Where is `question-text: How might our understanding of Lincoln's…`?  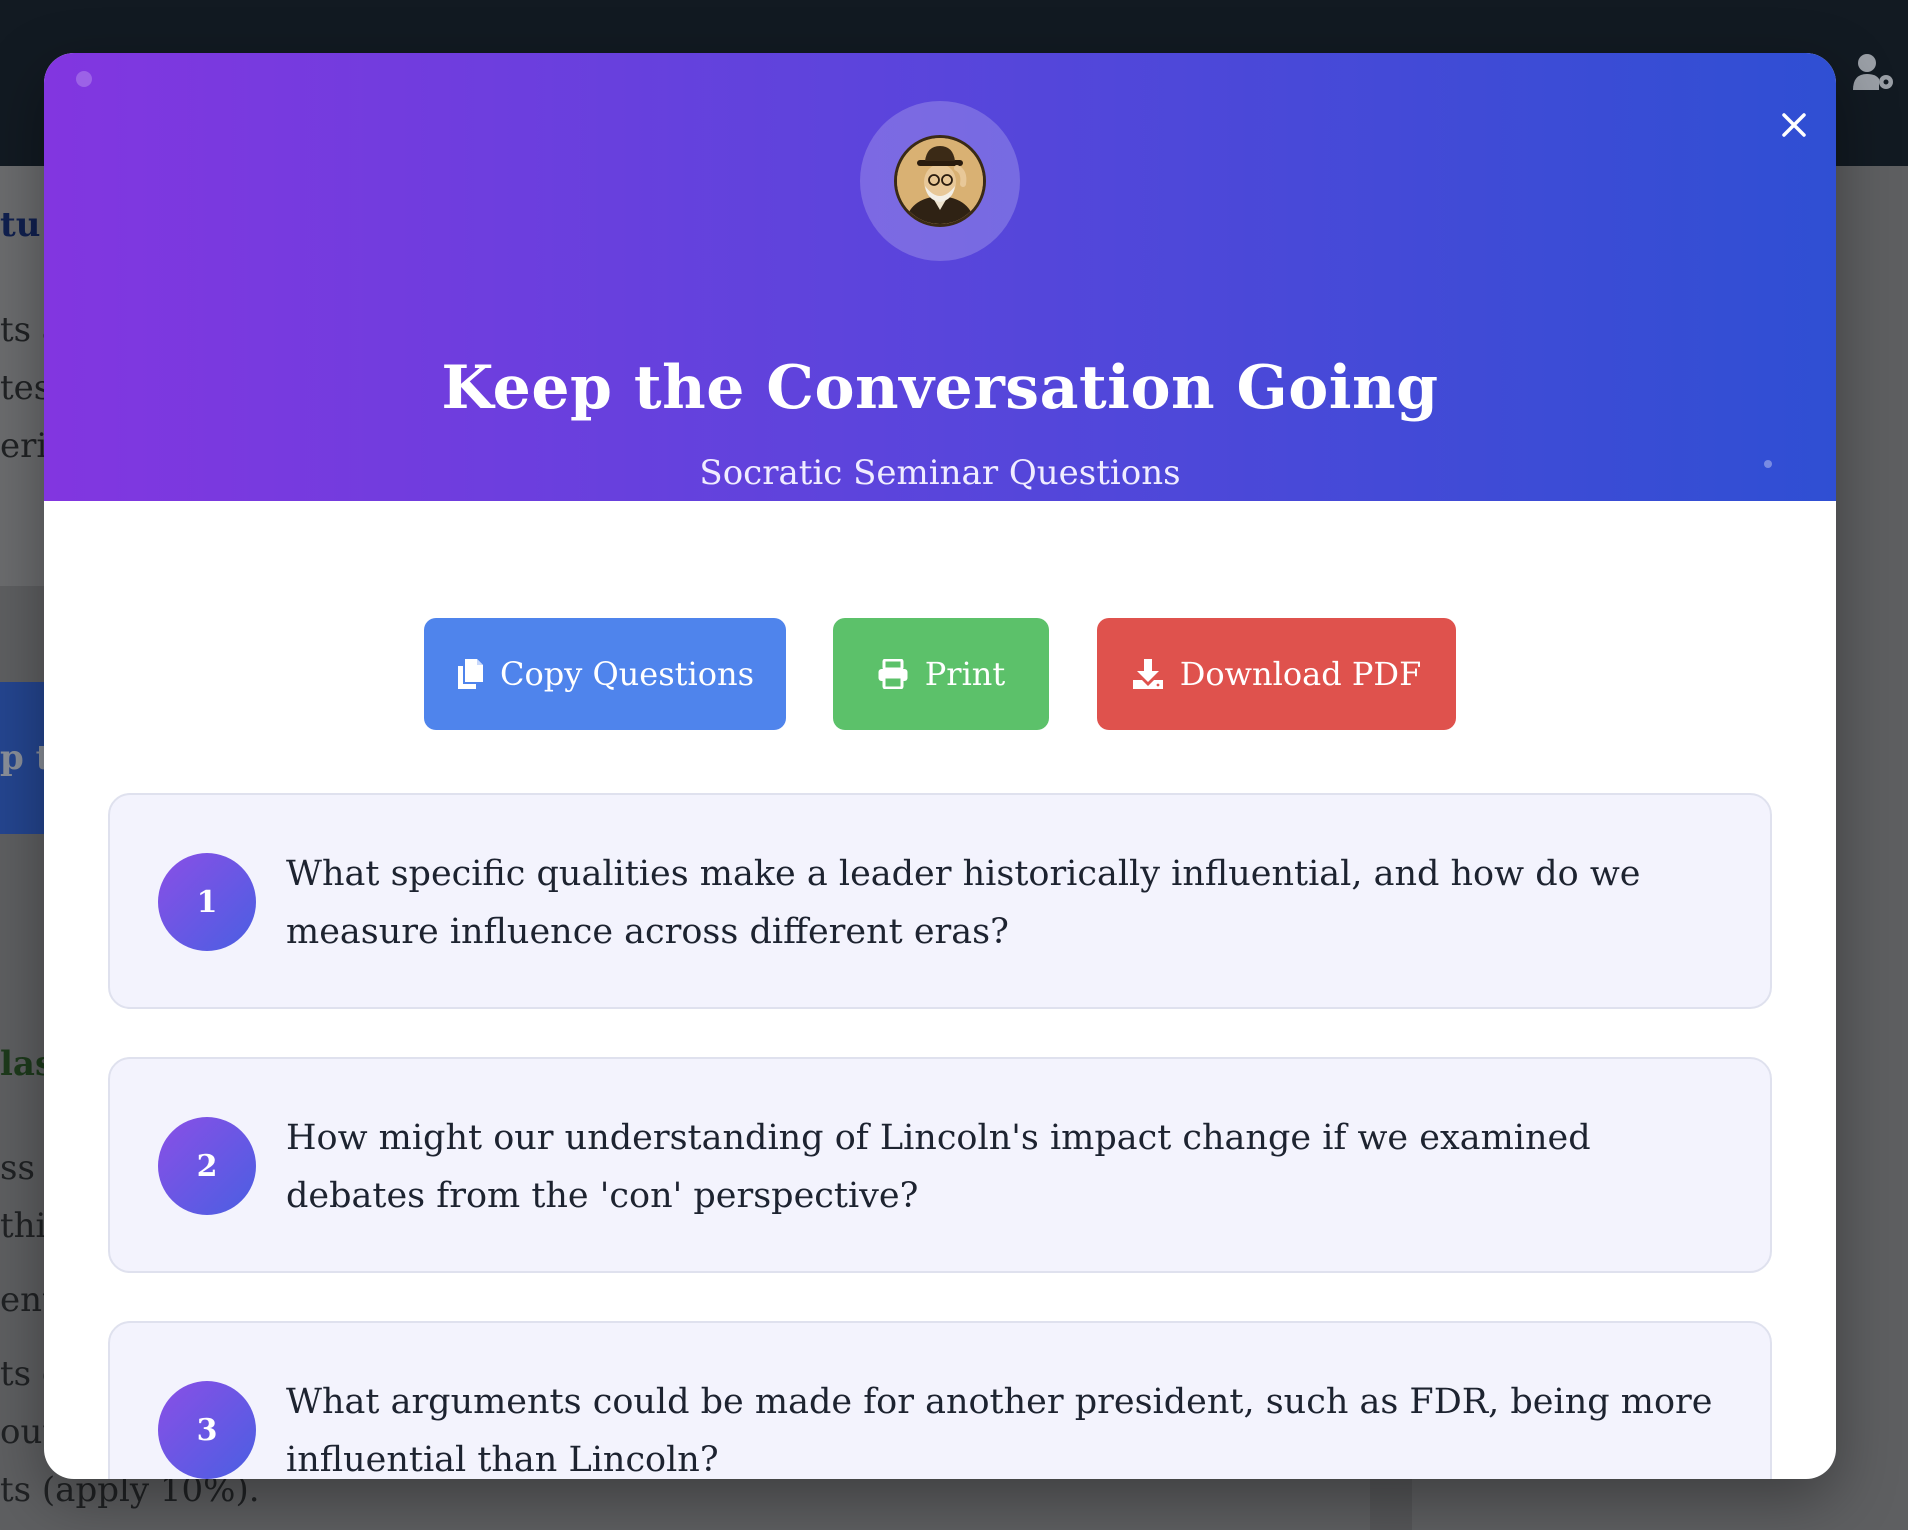 question-text: How might our understanding of Lincoln's… is located at coordinates (938, 1167).